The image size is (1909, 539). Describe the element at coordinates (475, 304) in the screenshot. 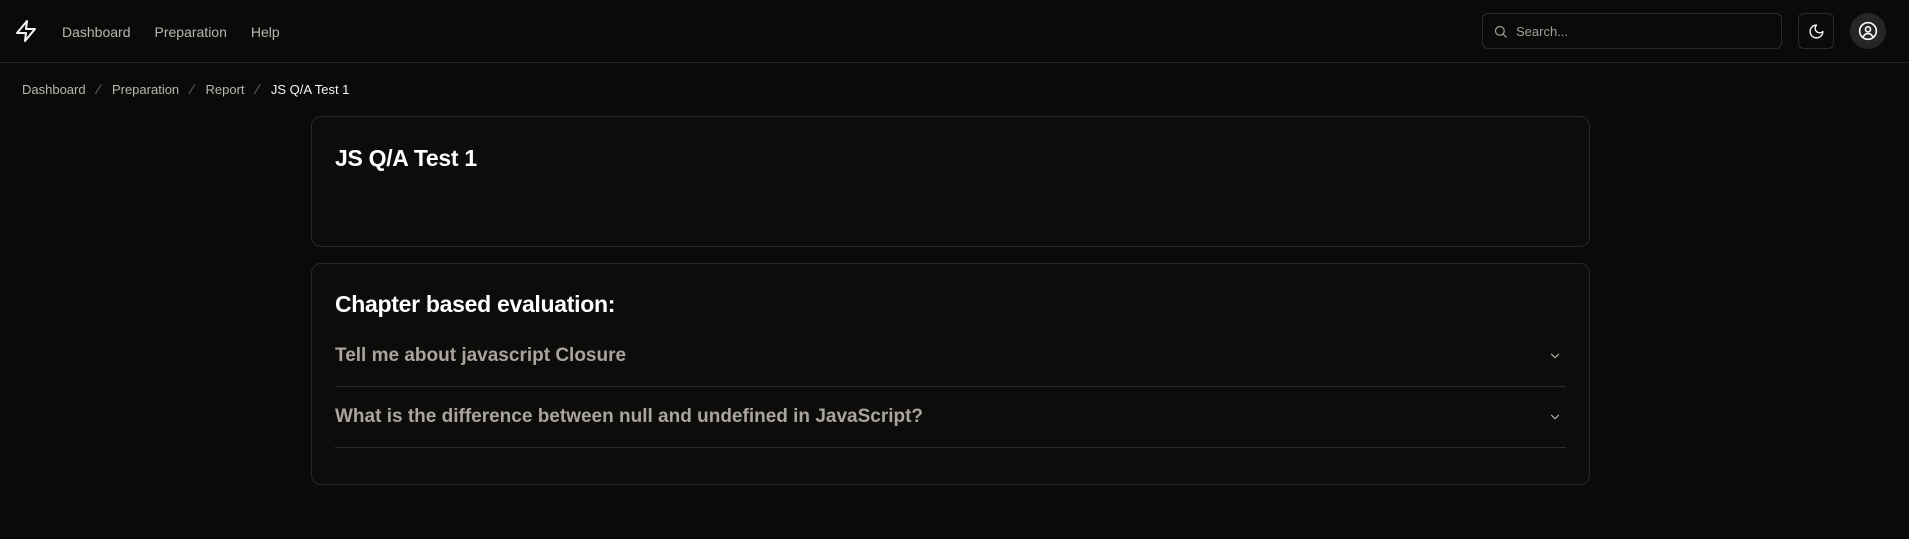

I see `evaluation-heading: Chapter based evaluation:` at that location.